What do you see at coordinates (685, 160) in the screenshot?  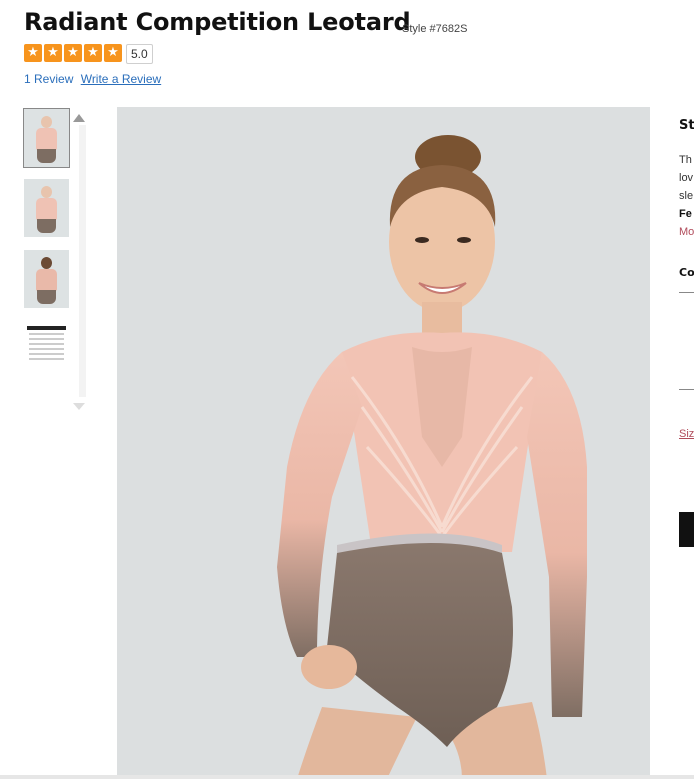 I see `desc-line: Th` at bounding box center [685, 160].